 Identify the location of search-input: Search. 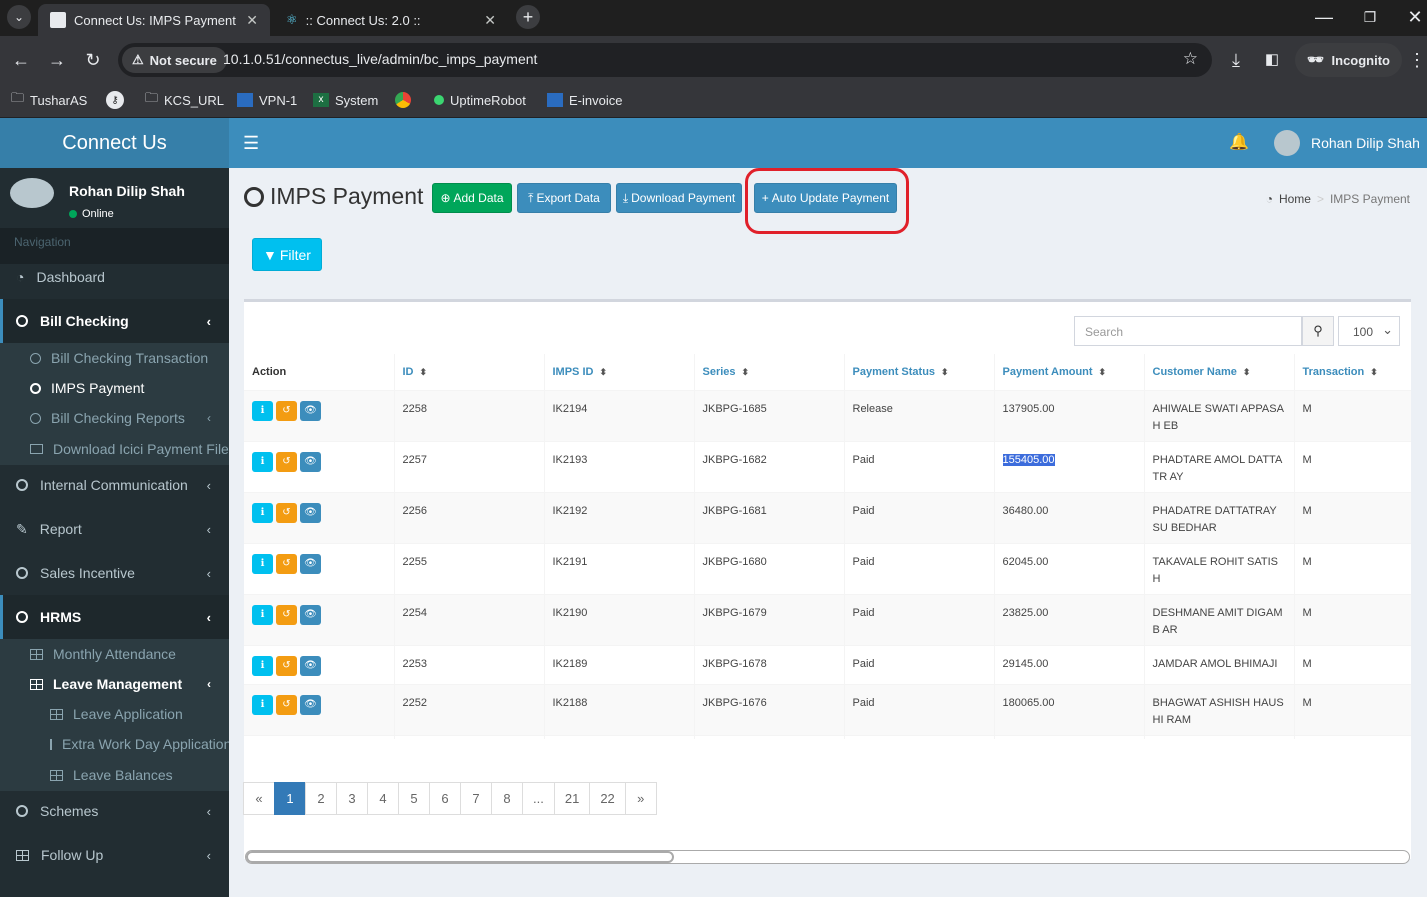
(1188, 331).